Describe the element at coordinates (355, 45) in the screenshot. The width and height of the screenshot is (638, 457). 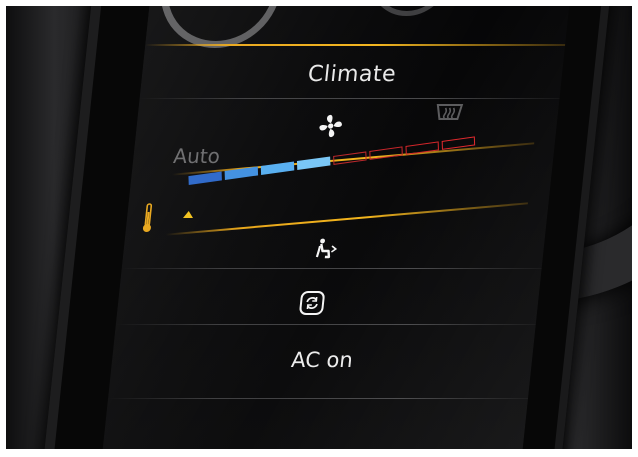
I see `divider-top` at that location.